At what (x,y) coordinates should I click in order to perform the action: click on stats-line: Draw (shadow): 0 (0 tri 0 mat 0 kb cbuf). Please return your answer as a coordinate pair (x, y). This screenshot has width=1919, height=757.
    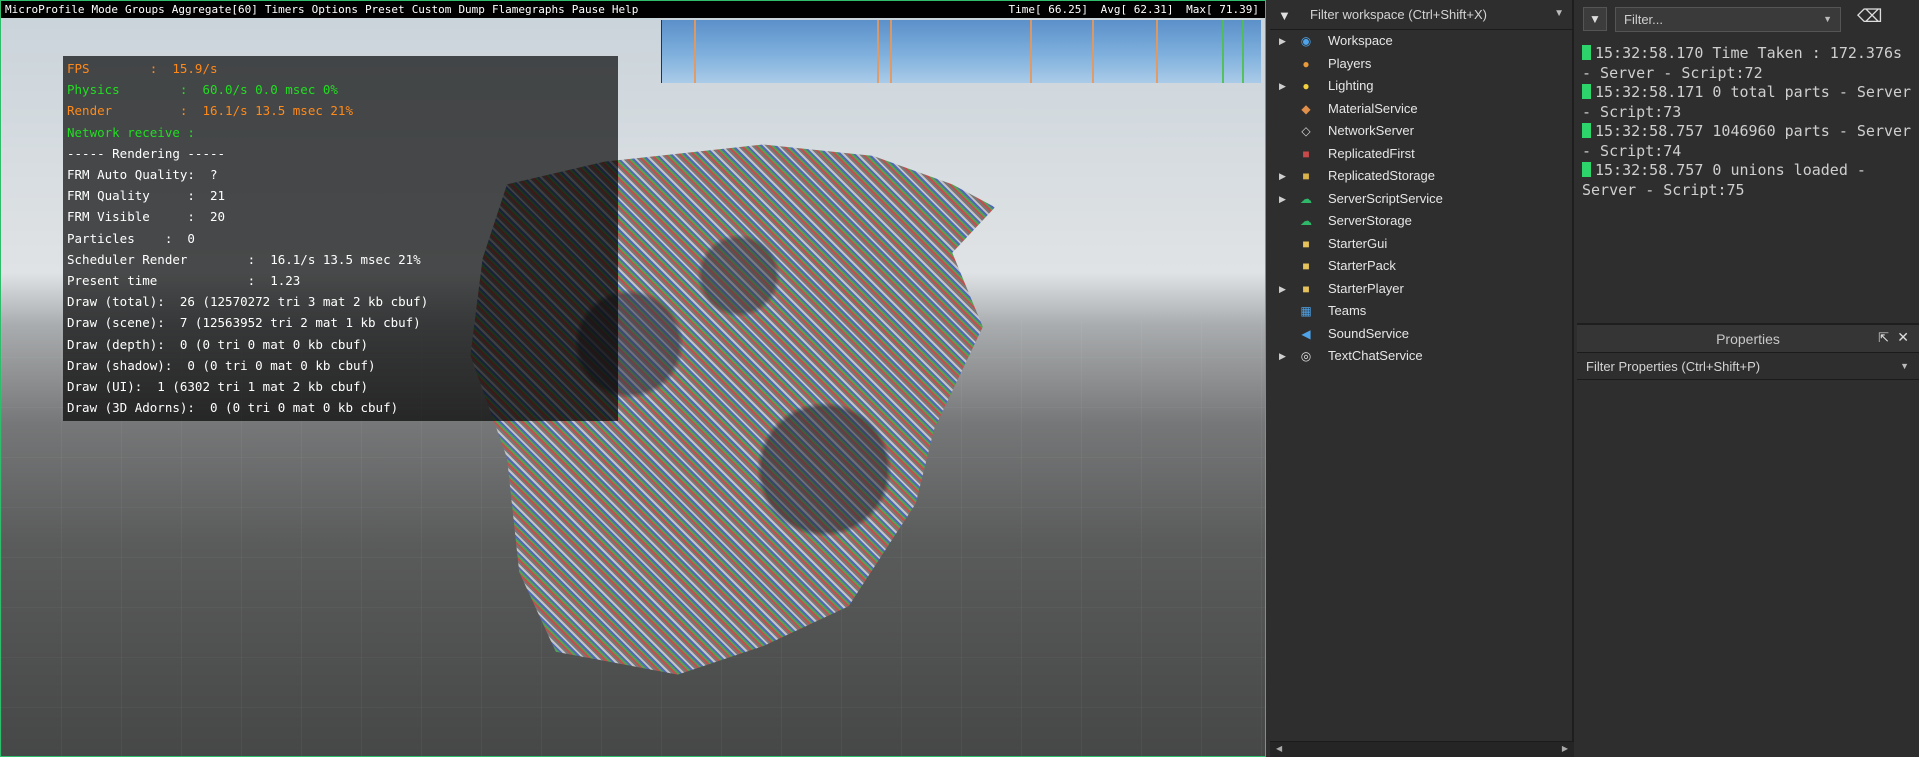
    Looking at the image, I should click on (221, 365).